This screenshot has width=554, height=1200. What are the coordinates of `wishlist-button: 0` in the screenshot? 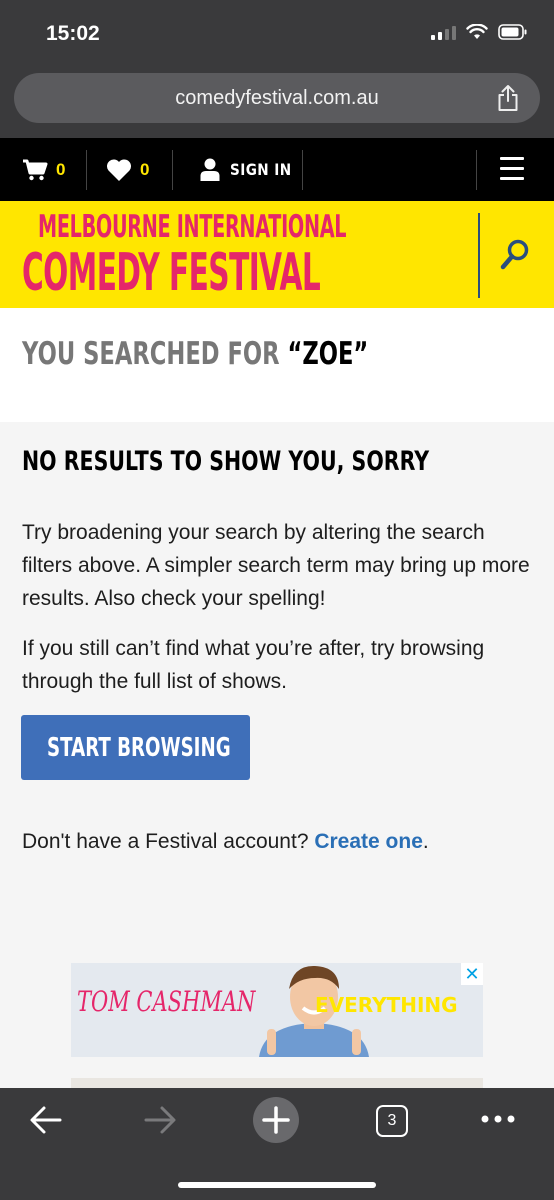 It's located at (127, 169).